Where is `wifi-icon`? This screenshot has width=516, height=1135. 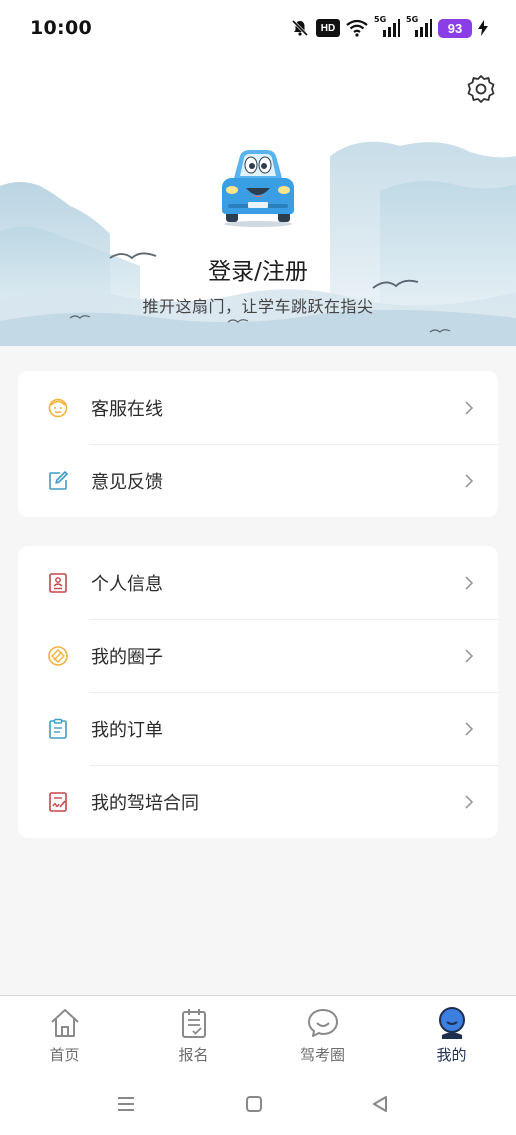
wifi-icon is located at coordinates (357, 28).